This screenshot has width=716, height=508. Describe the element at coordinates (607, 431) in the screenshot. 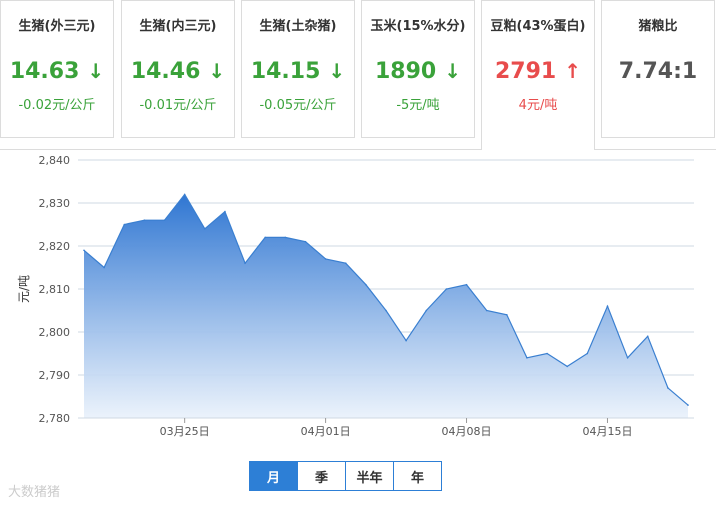

I see `x-tick-label: 04月15日` at that location.